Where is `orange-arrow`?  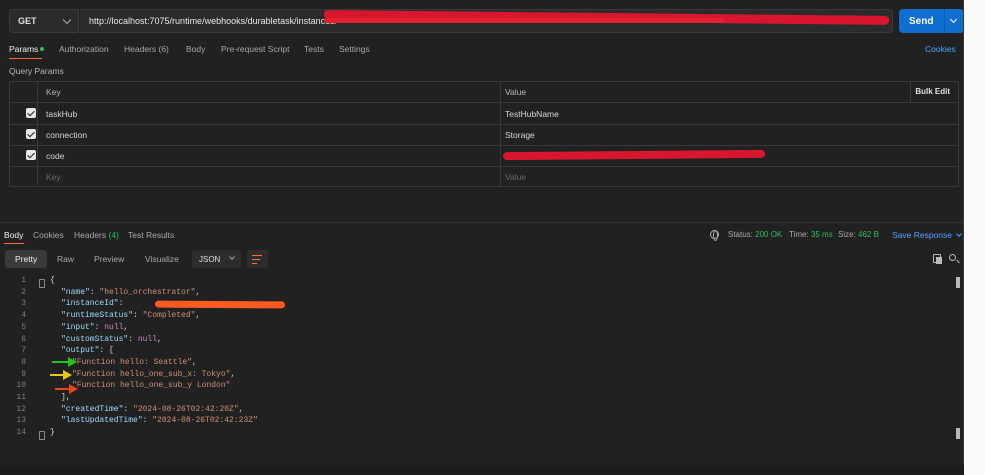 orange-arrow is located at coordinates (66, 389).